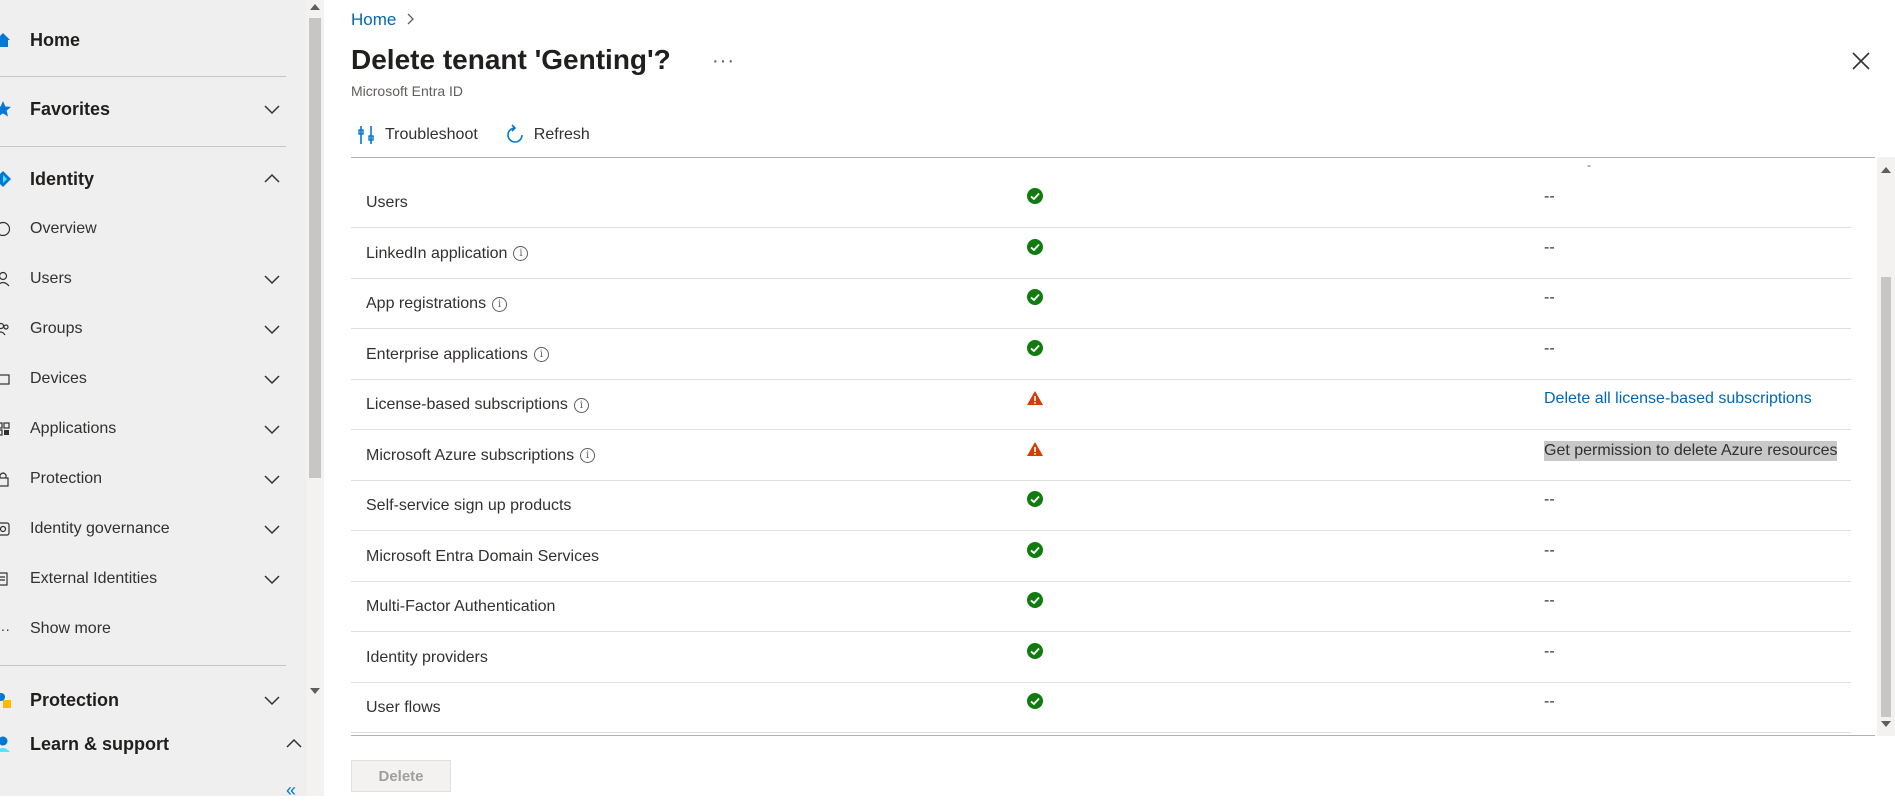 The width and height of the screenshot is (1895, 801). I want to click on sidebar-scrollbar, so click(315, 398).